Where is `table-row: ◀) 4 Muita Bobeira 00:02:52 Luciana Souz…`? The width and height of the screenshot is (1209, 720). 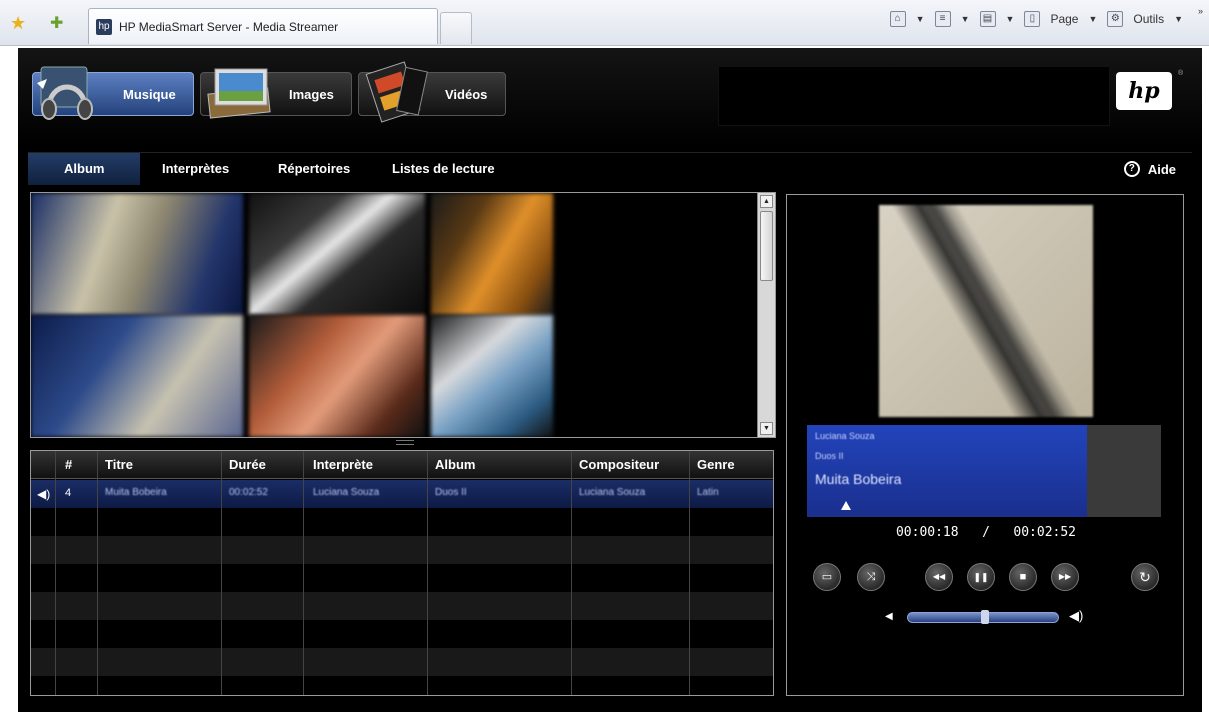
table-row: ◀) 4 Muita Bobeira 00:02:52 Luciana Souz… is located at coordinates (402, 494).